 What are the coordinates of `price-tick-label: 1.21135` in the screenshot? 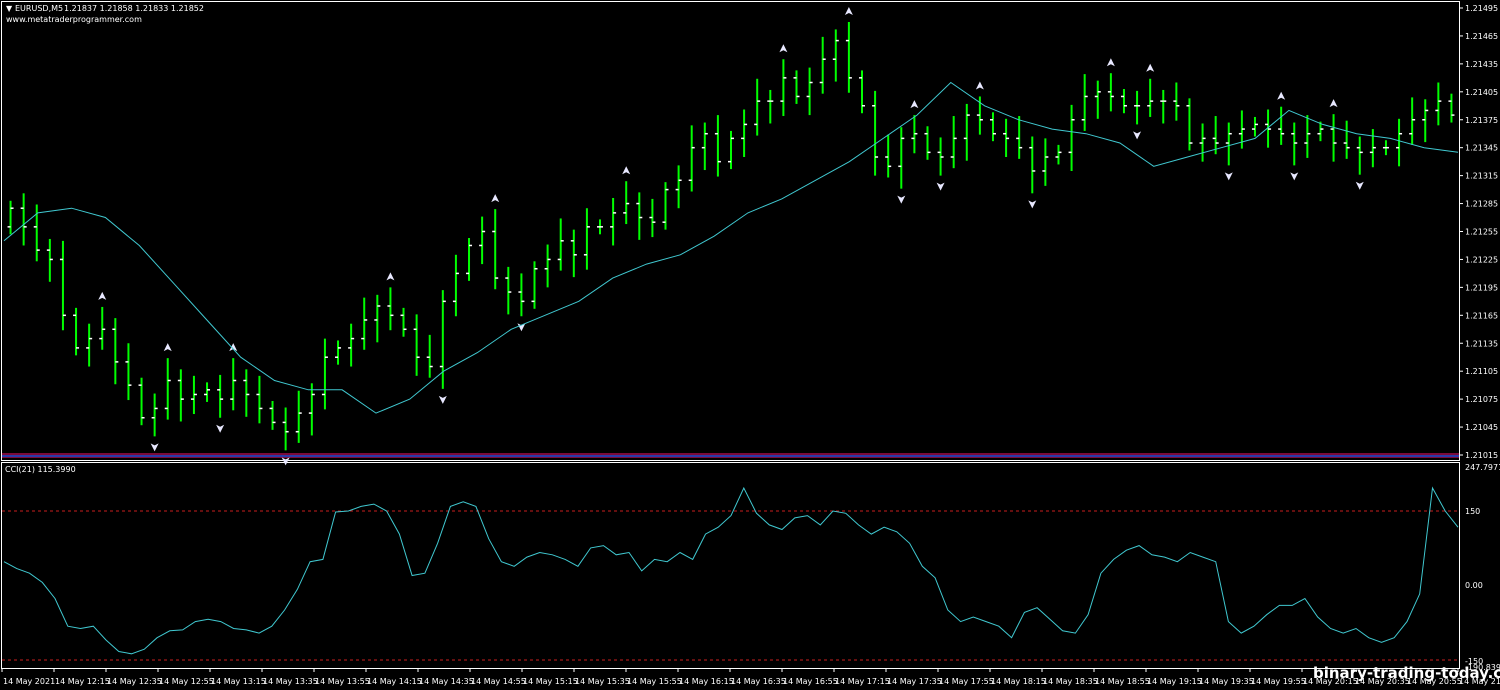 It's located at (1481, 343).